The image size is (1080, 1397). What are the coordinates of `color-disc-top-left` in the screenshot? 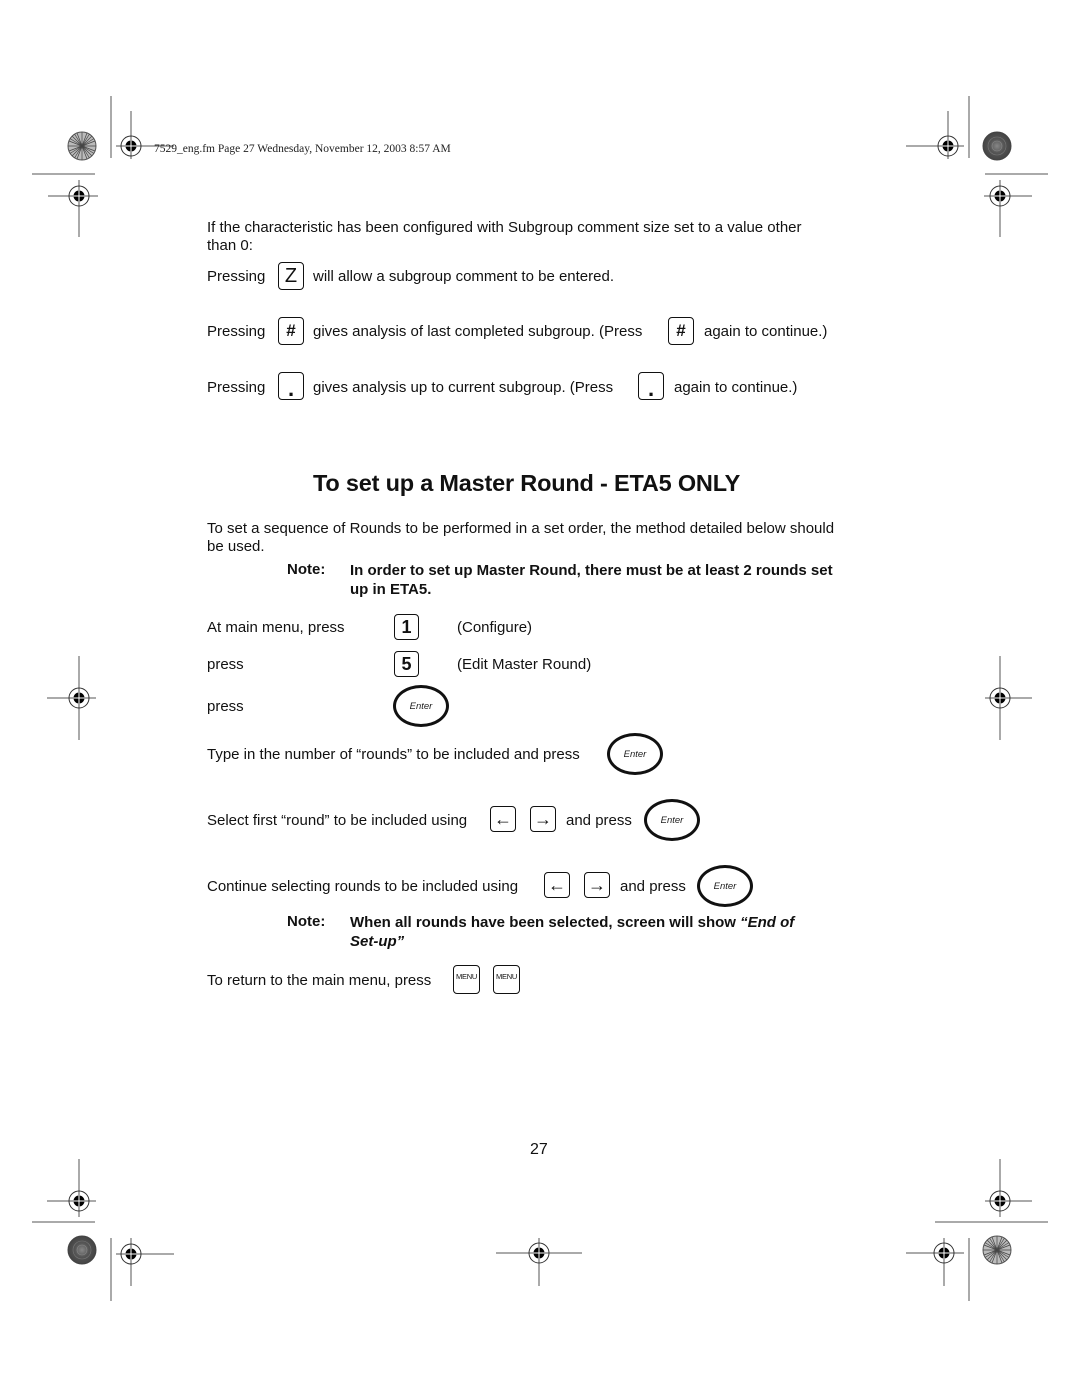 It's located at (82, 146).